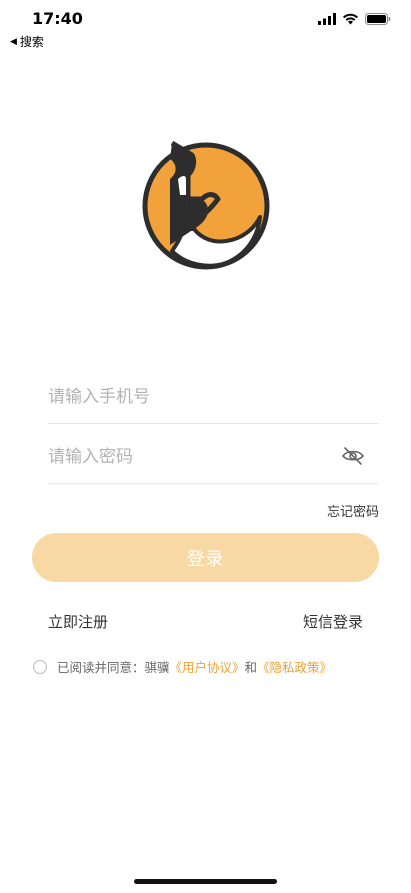  What do you see at coordinates (378, 19) in the screenshot?
I see `battery-icon` at bounding box center [378, 19].